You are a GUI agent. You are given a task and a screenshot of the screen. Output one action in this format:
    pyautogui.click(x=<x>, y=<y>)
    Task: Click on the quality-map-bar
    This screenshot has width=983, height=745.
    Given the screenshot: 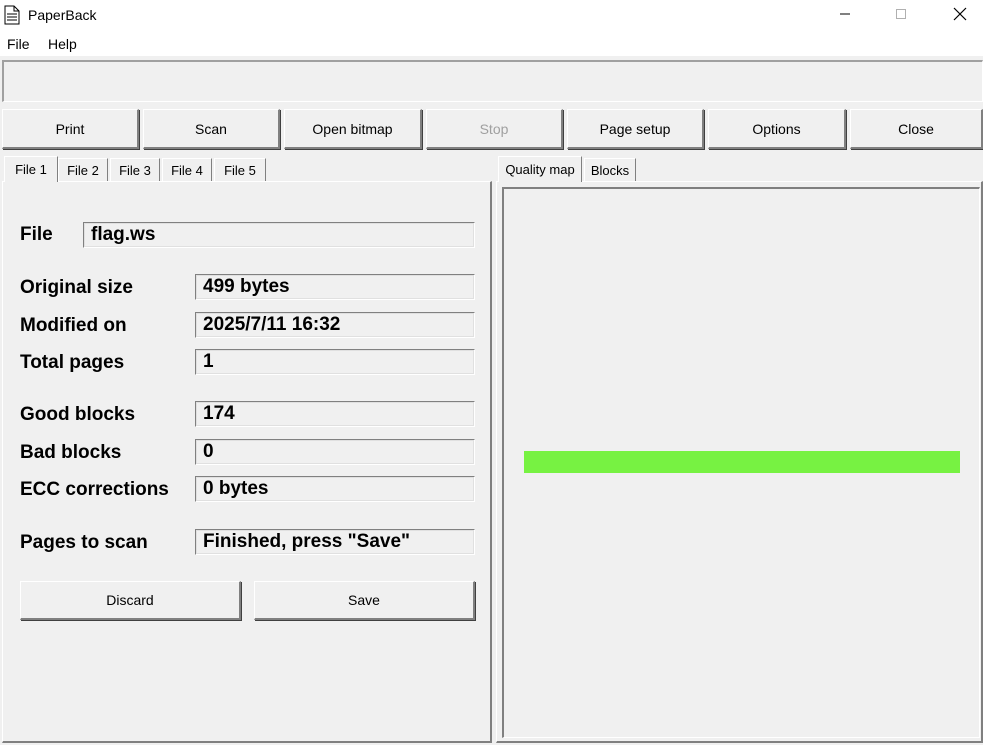 What is the action you would take?
    pyautogui.click(x=742, y=462)
    